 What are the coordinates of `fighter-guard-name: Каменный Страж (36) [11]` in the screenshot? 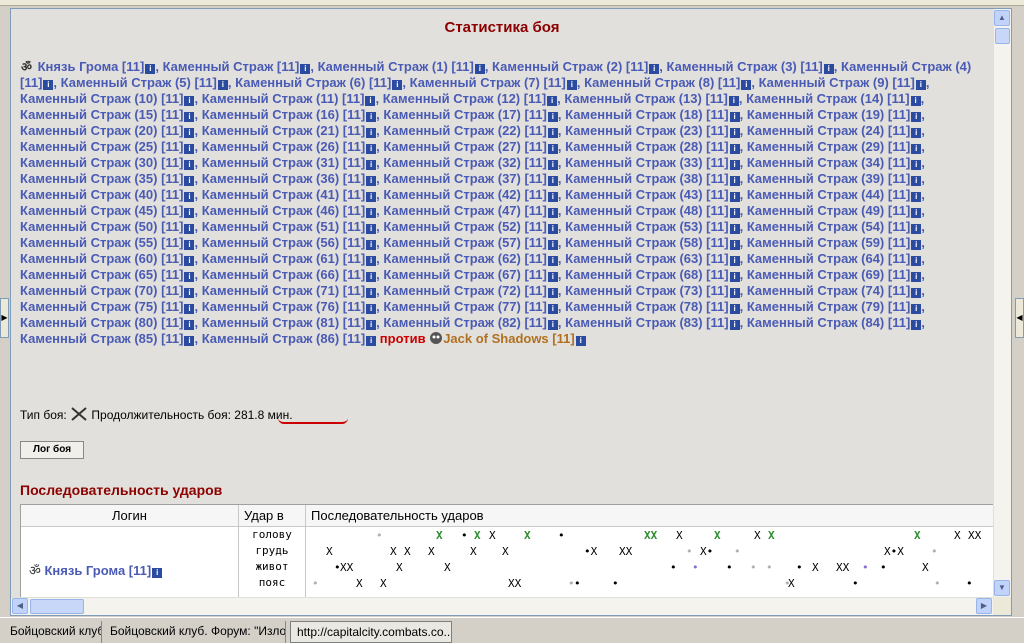 It's located at (283, 178).